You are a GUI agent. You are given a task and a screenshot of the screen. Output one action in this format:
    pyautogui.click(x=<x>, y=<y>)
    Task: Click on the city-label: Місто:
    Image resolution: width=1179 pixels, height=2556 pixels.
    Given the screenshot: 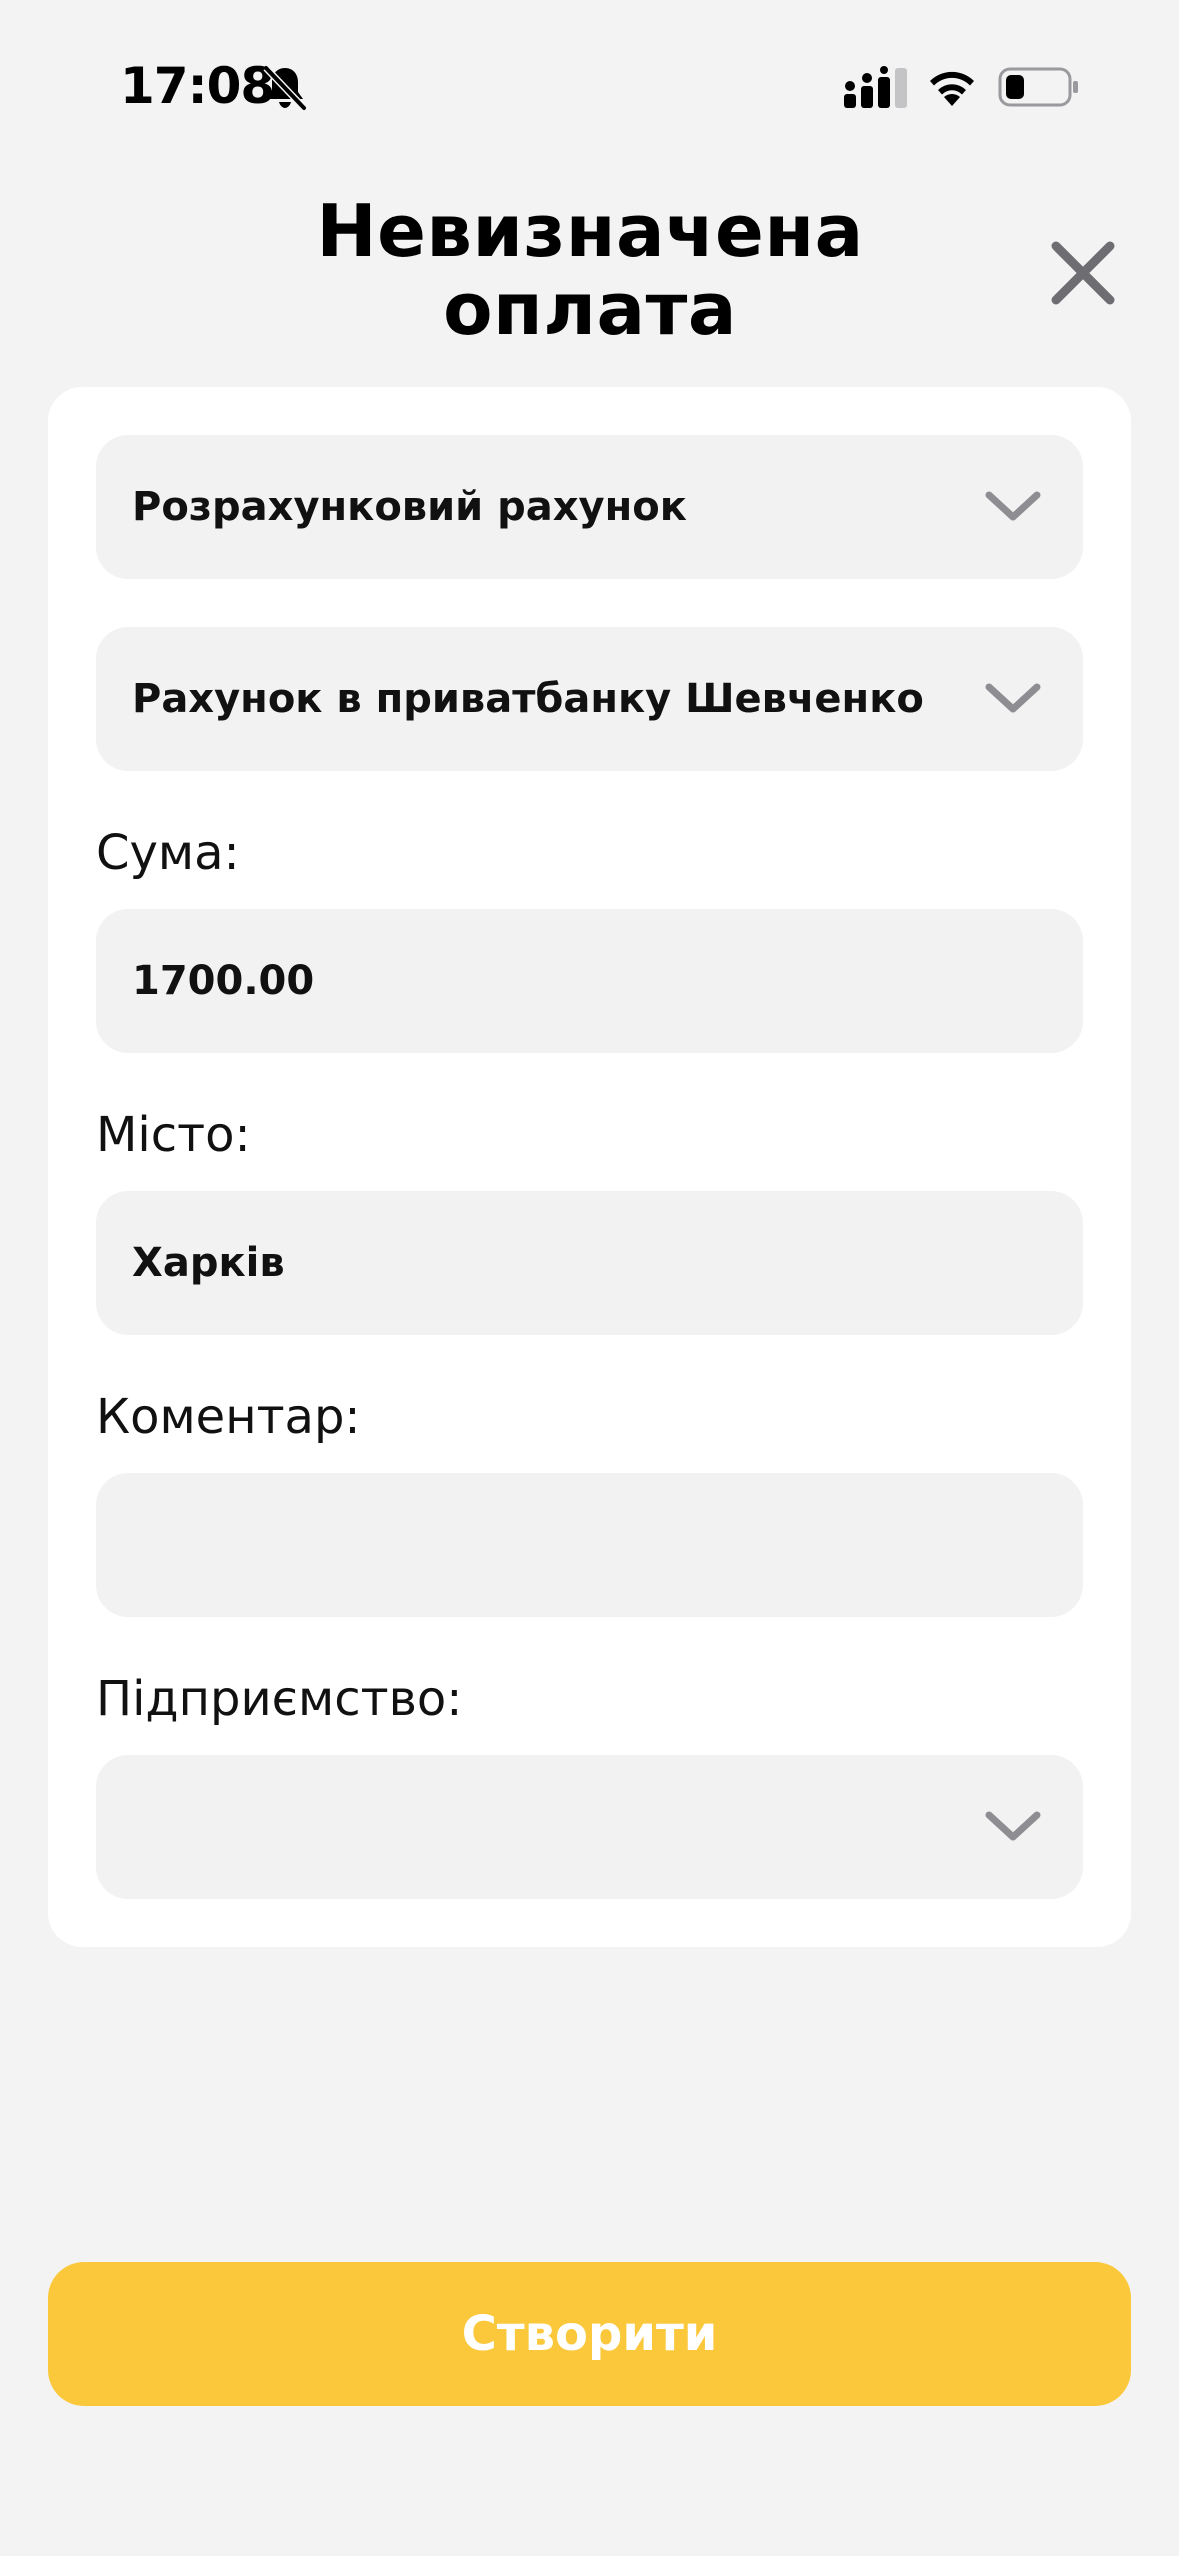 What is the action you would take?
    pyautogui.click(x=173, y=1135)
    